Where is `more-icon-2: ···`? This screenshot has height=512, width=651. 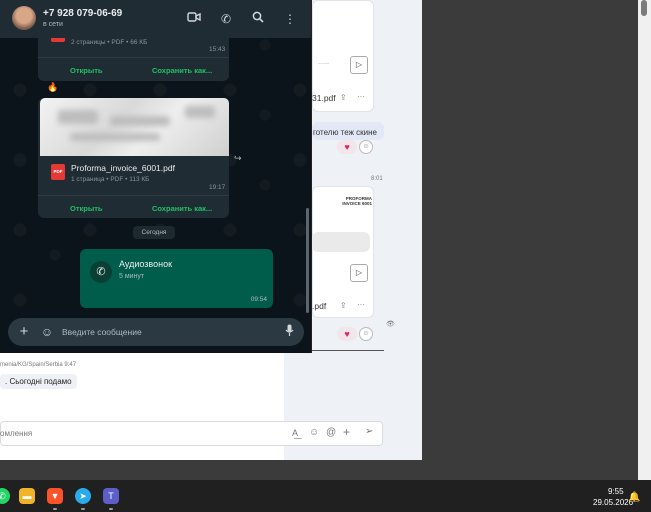
more-icon-2: ··· is located at coordinates (361, 304).